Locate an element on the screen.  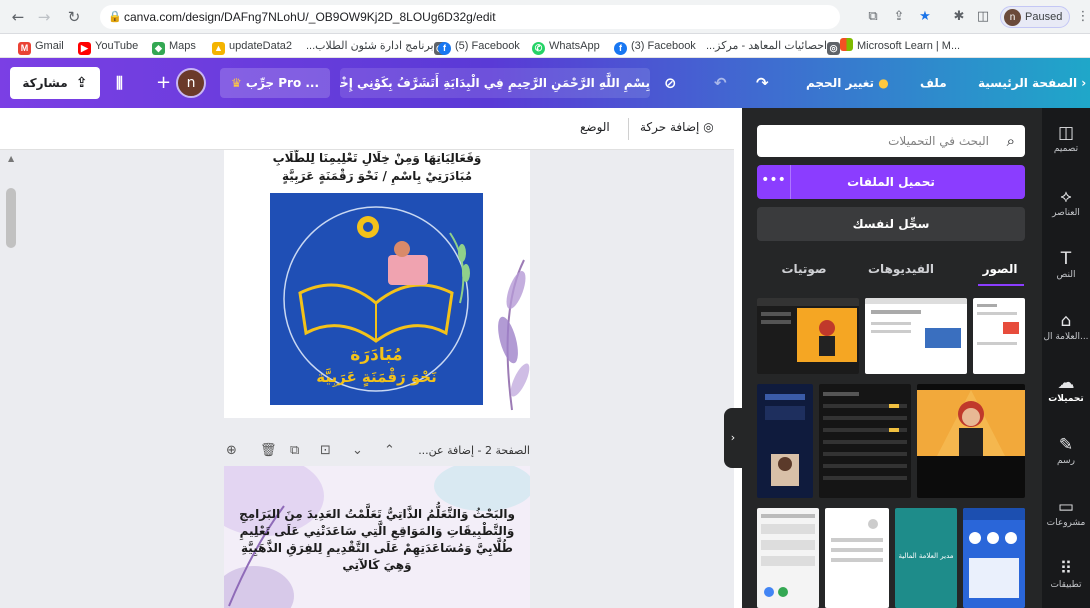
uploads-search-input: ⌕ البحث في التحميلات is located at coordinates (891, 141).